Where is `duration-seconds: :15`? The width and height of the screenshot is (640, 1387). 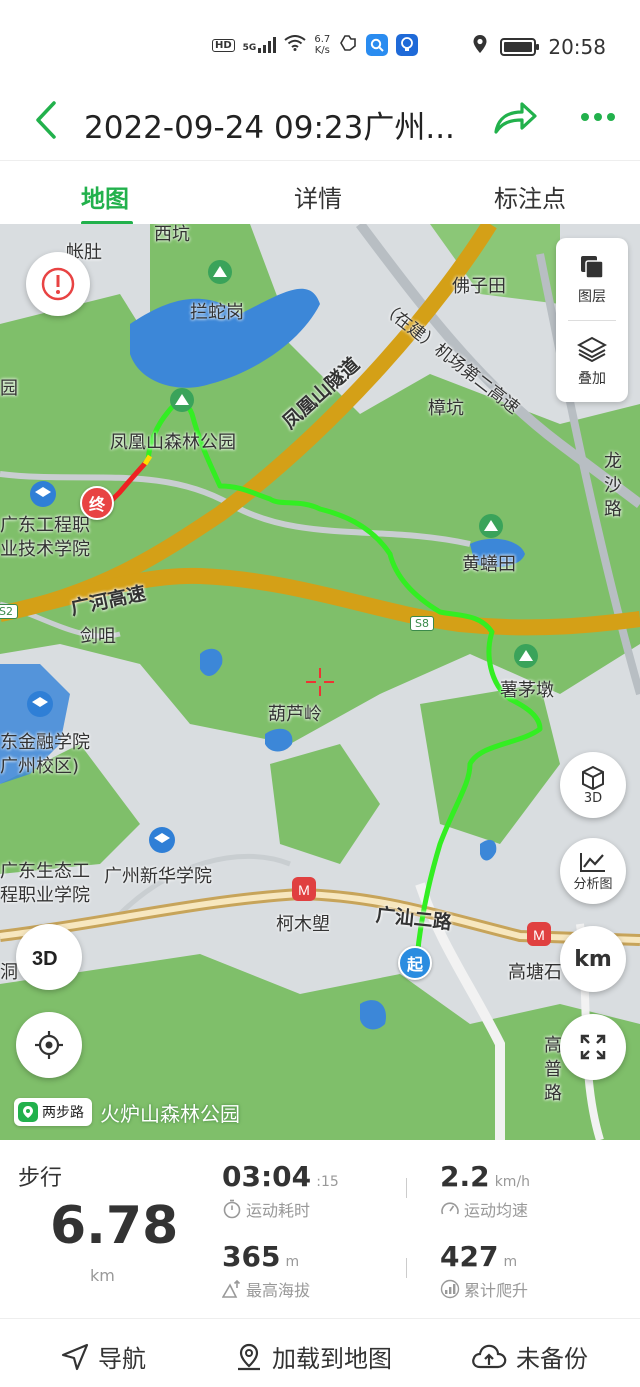 duration-seconds: :15 is located at coordinates (327, 1182).